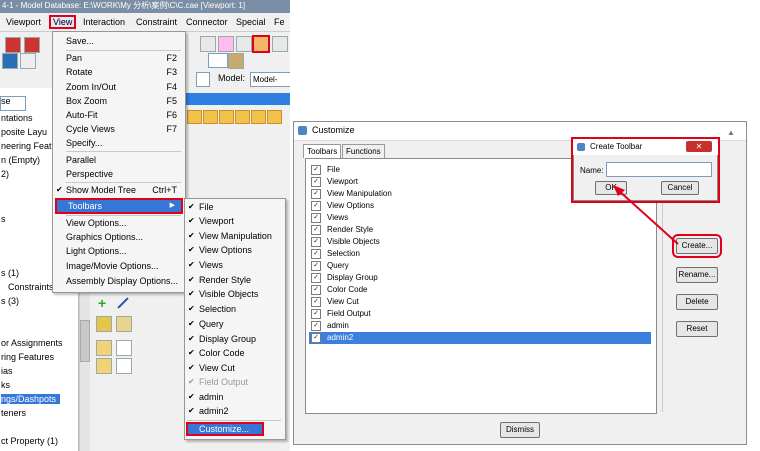 The image size is (760, 451). What do you see at coordinates (124, 324) in the screenshot?
I see `mesh-icon` at bounding box center [124, 324].